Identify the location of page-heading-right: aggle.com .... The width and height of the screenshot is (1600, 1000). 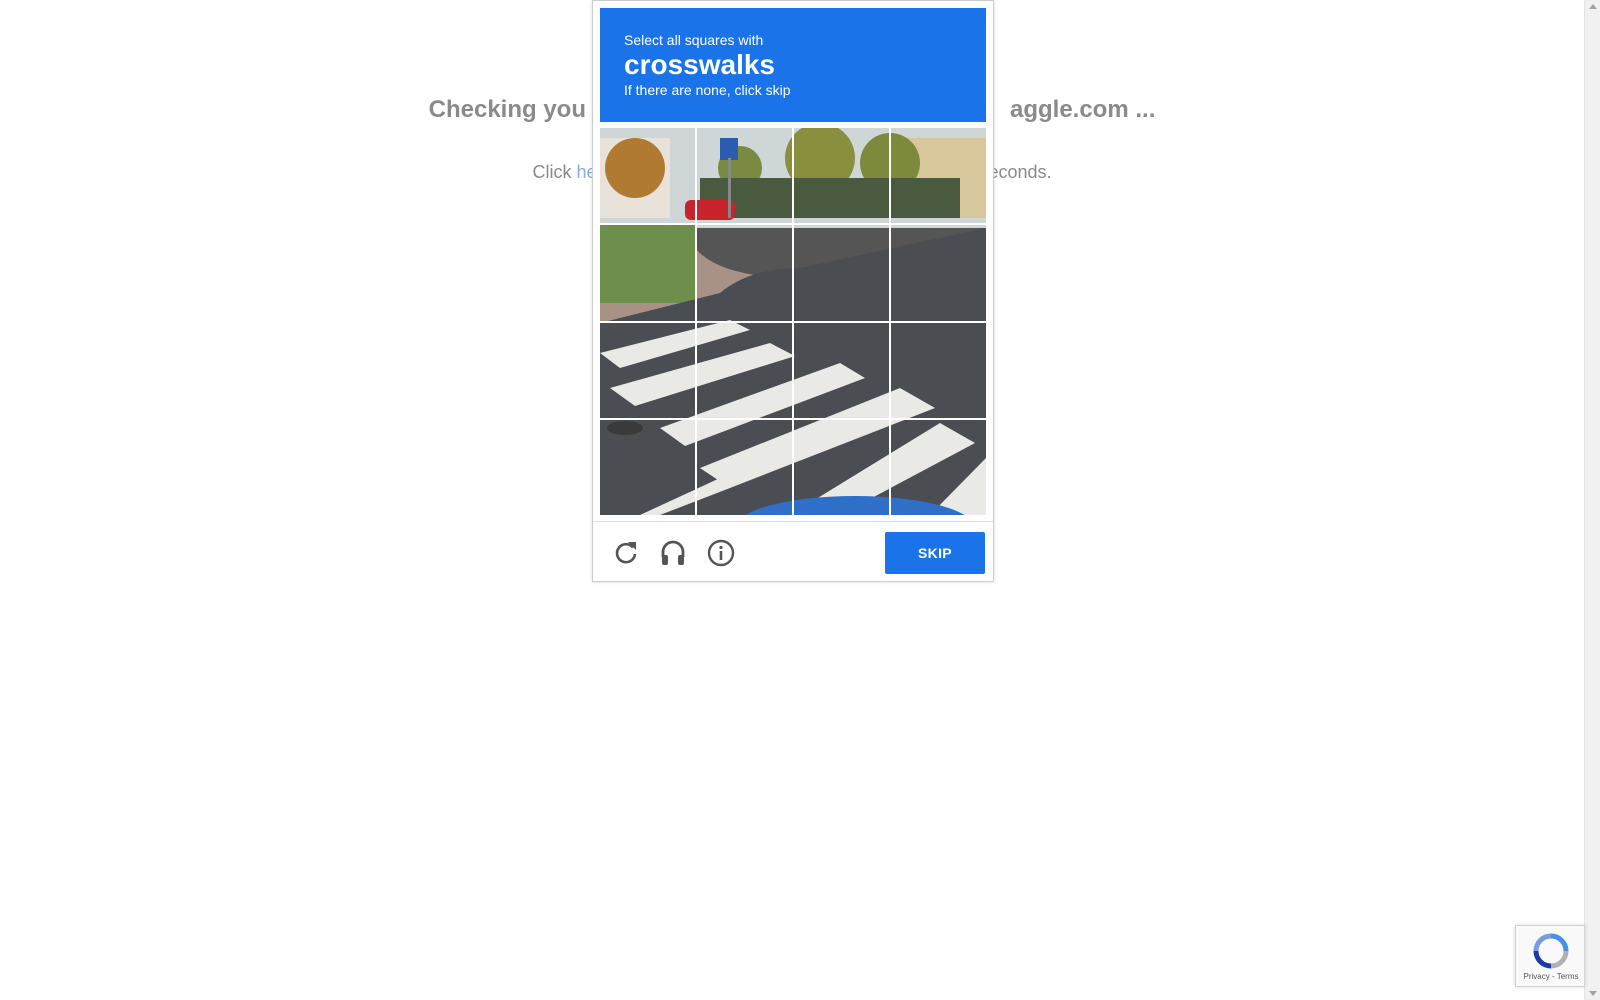
(1082, 109).